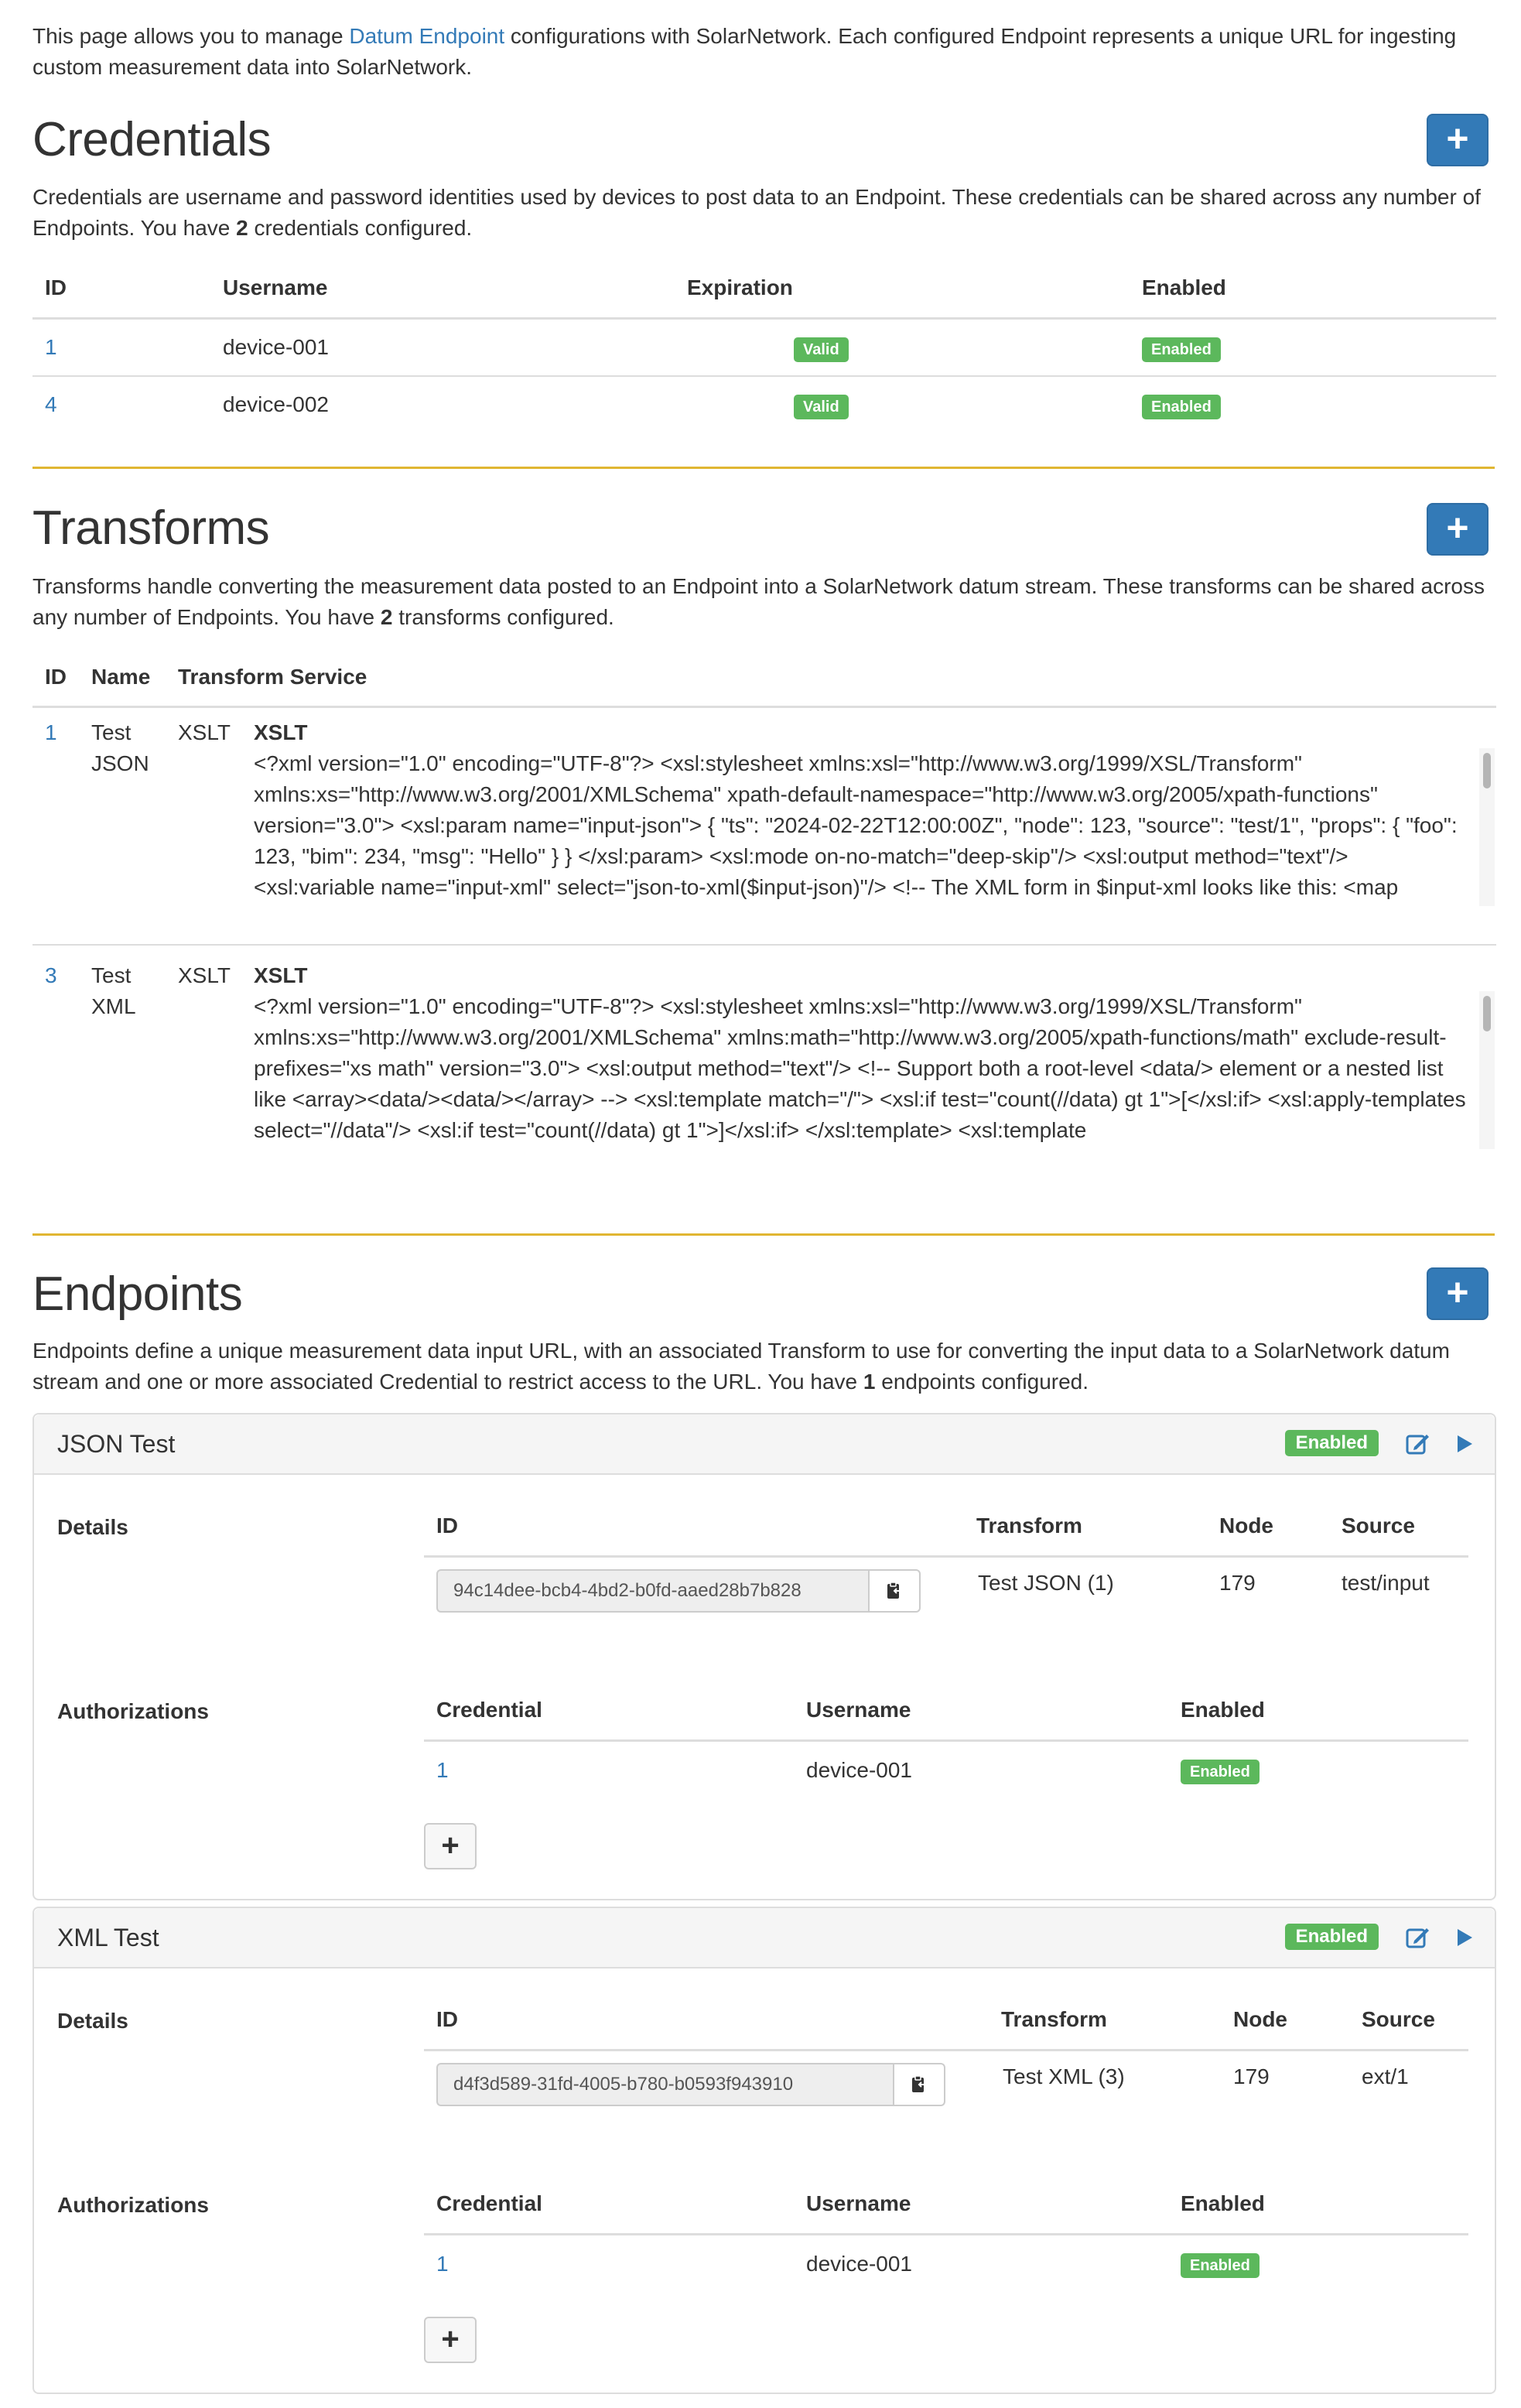 Image resolution: width=1521 pixels, height=2408 pixels. What do you see at coordinates (455, 404) in the screenshot?
I see `credential-username: device-002` at bounding box center [455, 404].